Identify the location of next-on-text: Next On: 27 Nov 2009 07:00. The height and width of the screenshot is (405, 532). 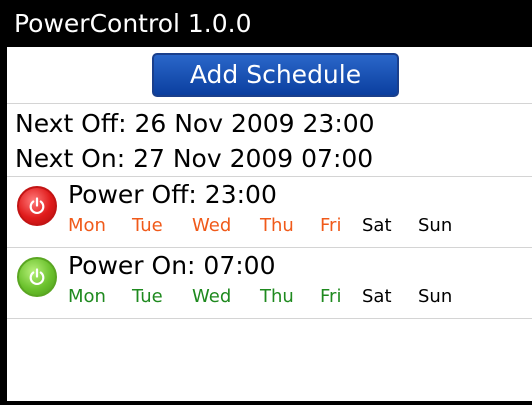
(194, 158).